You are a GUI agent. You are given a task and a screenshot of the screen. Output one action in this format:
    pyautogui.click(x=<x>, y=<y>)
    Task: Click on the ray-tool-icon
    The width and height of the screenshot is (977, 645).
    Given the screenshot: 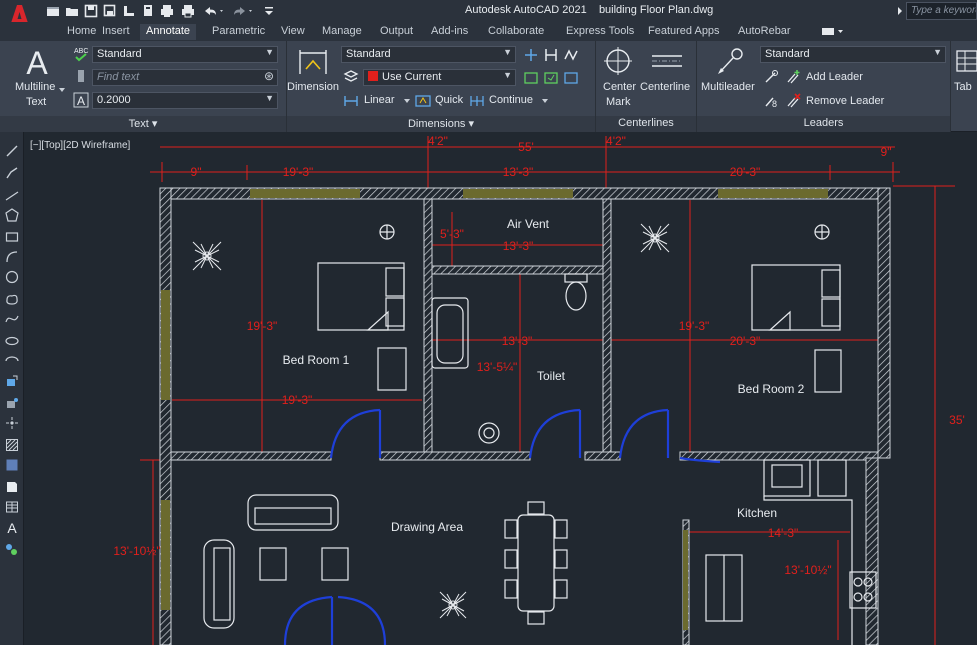 What is the action you would take?
    pyautogui.click(x=12, y=195)
    